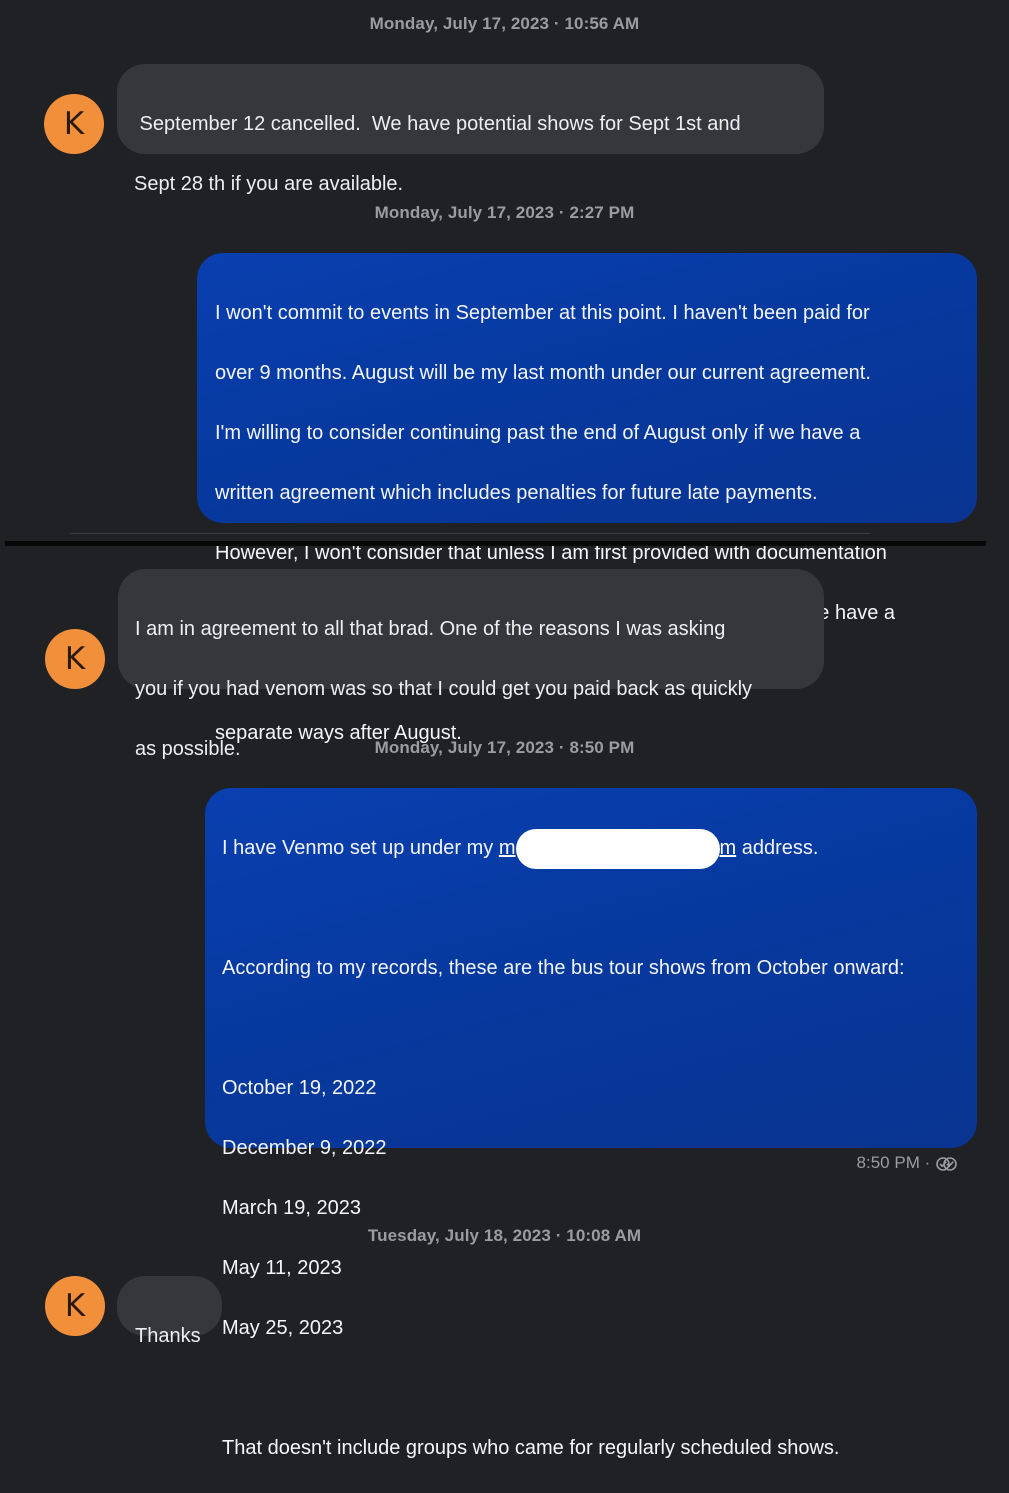 The image size is (1009, 1493). What do you see at coordinates (504, 747) in the screenshot?
I see `message-timestamp: Monday, July 17, 2023 · 8:50 PM` at bounding box center [504, 747].